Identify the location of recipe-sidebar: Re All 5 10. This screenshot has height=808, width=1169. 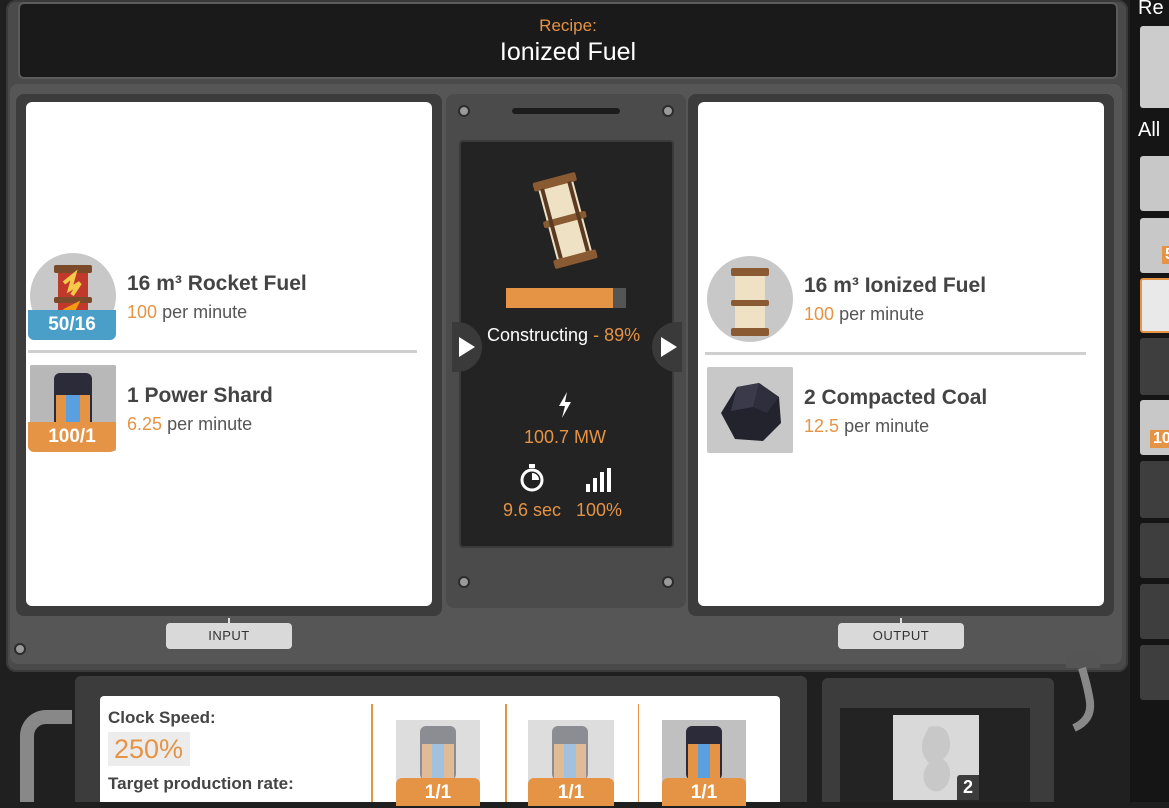
(1149, 401).